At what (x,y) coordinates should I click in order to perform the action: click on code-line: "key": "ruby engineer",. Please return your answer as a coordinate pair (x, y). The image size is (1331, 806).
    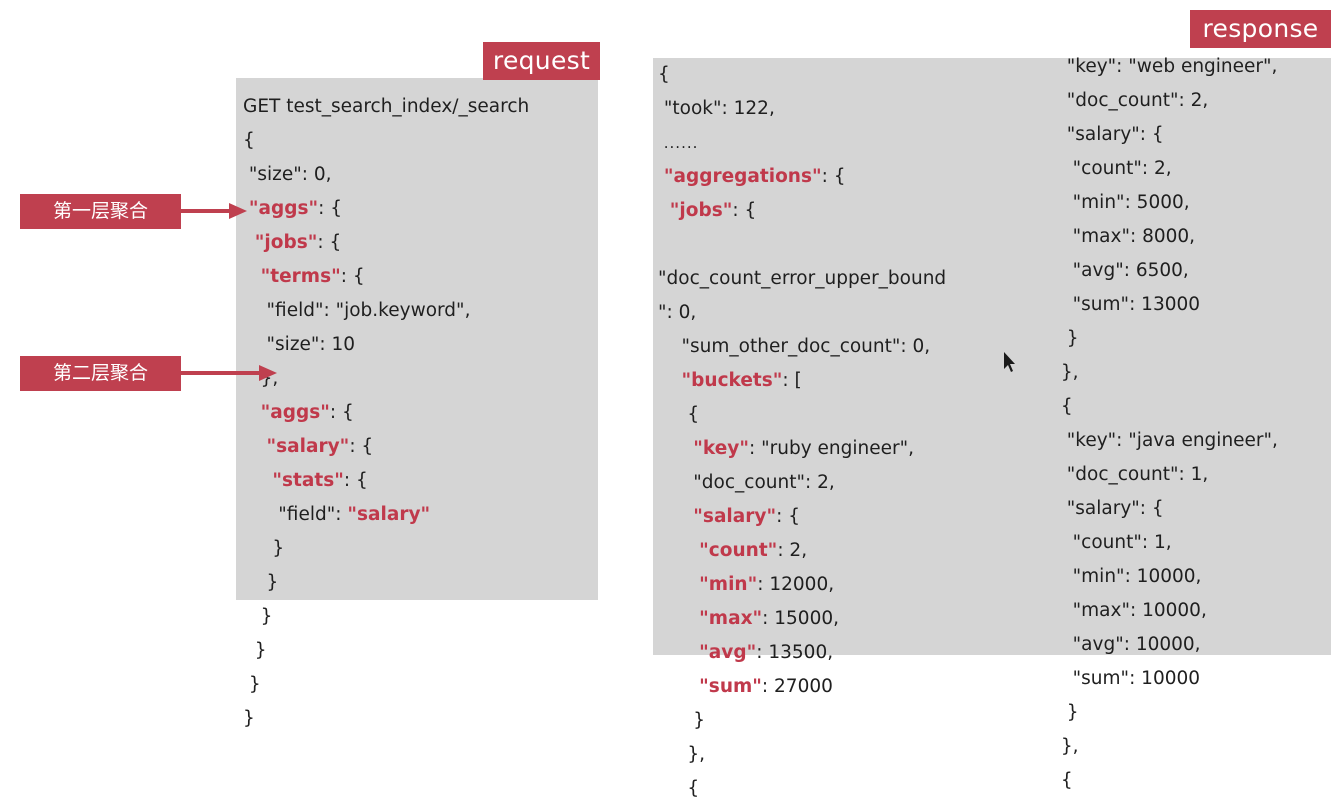
    Looking at the image, I should click on (804, 448).